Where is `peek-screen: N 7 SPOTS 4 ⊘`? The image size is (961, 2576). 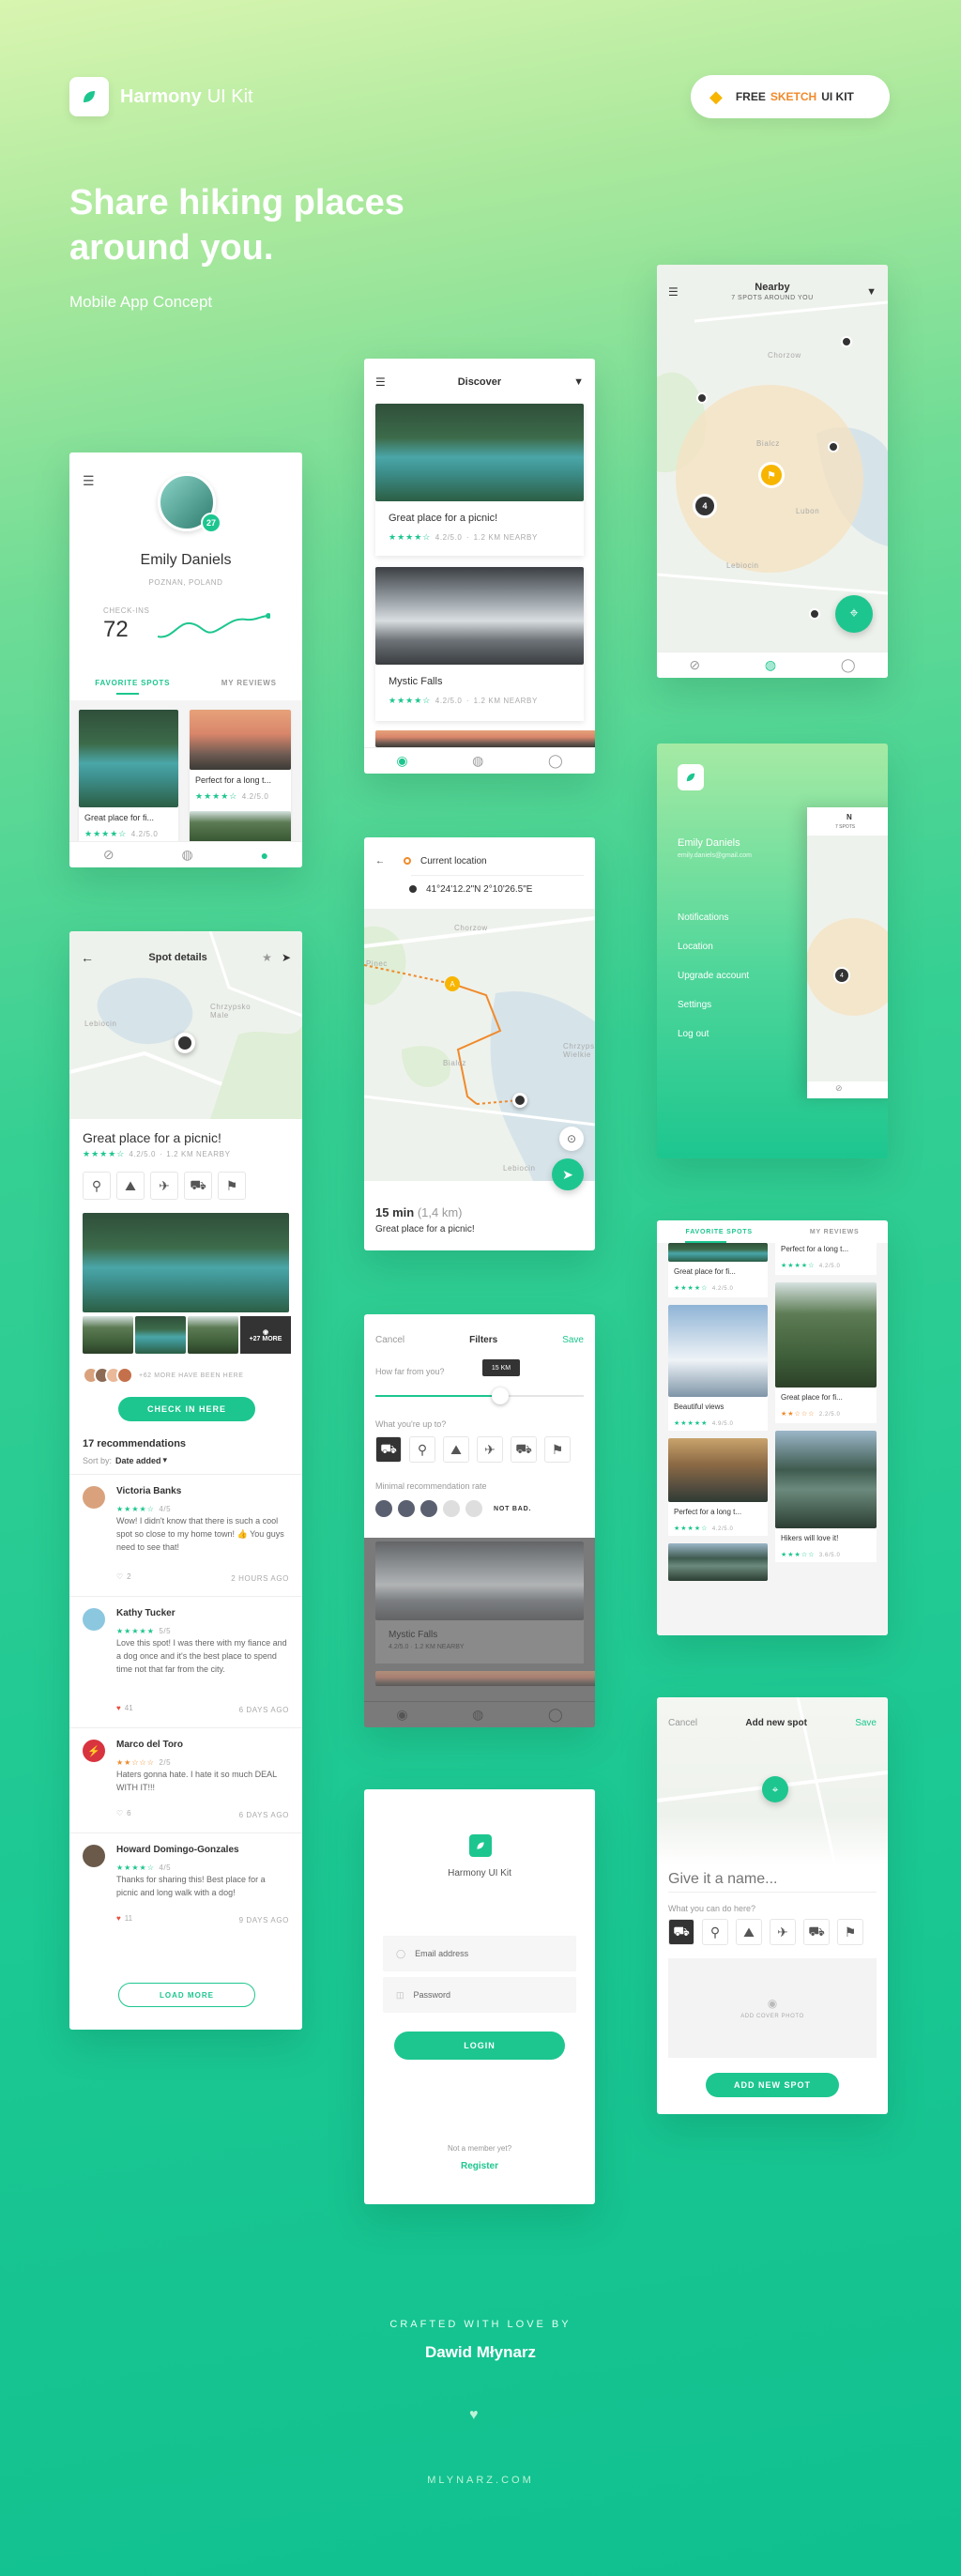 peek-screen: N 7 SPOTS 4 ⊘ is located at coordinates (848, 953).